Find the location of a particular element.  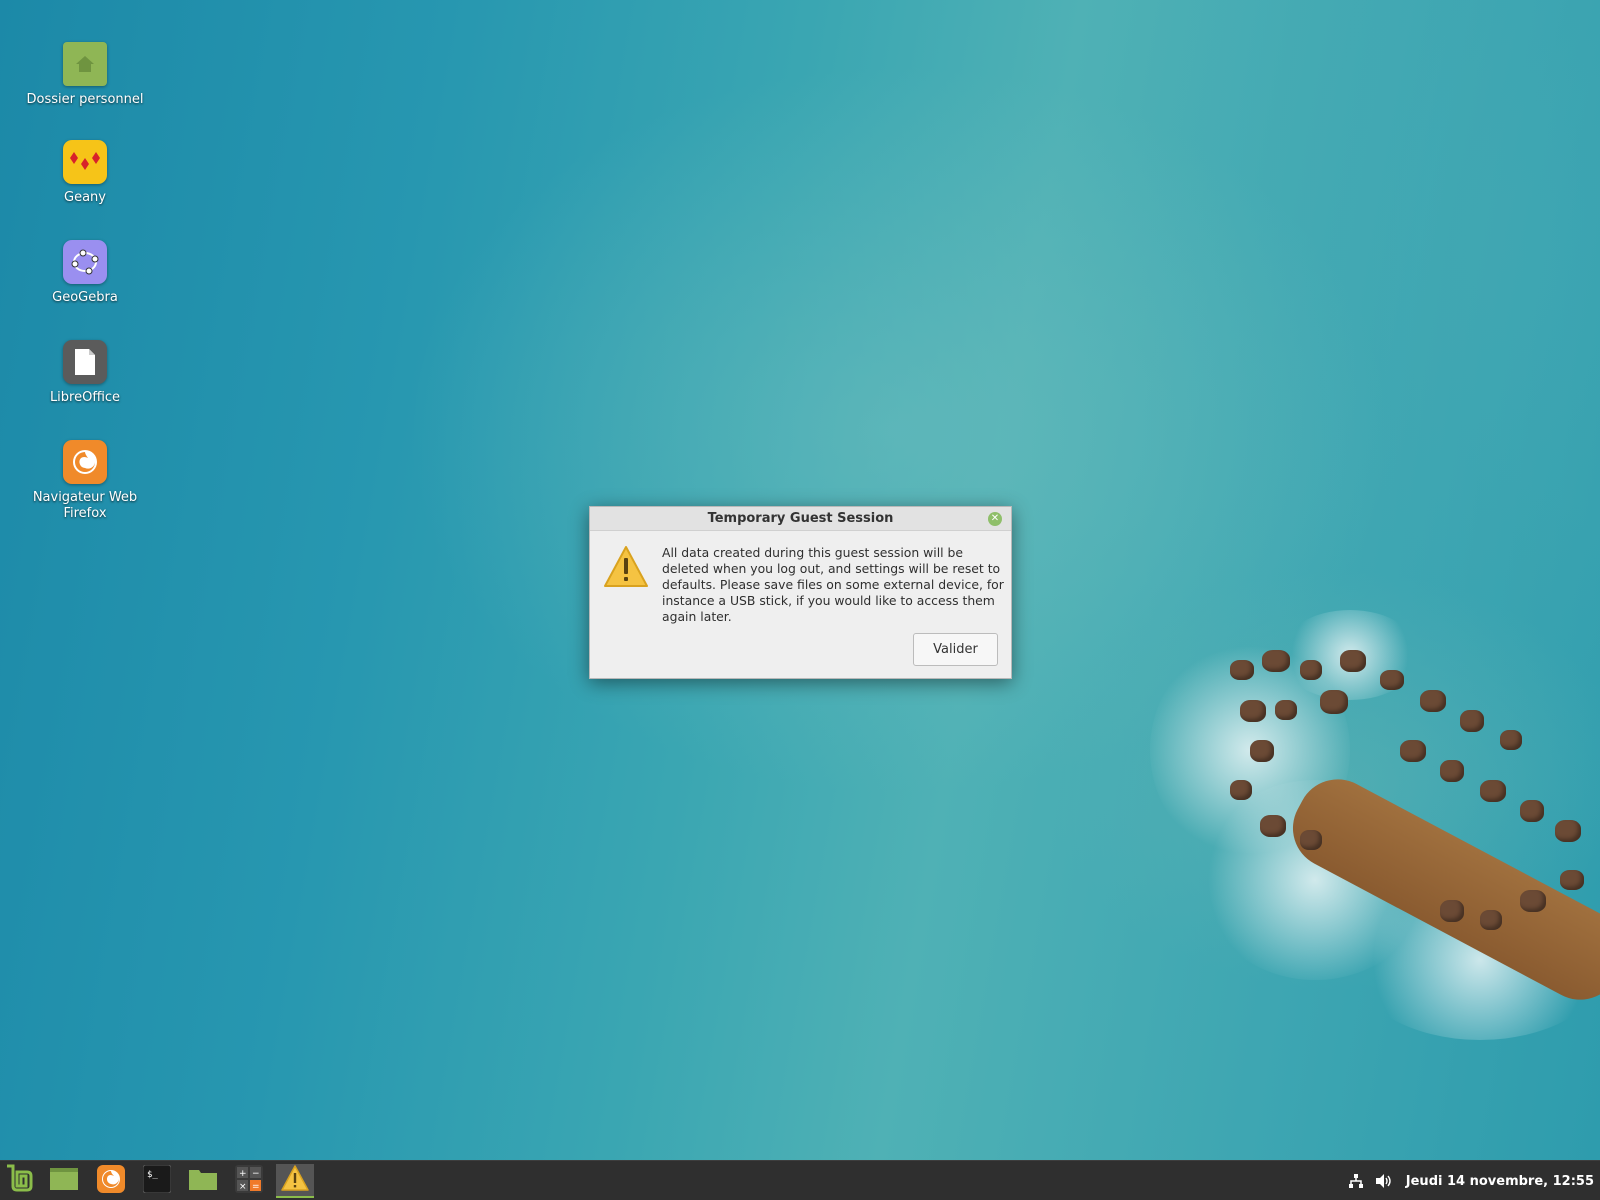

dialog-titlebar: Temporary Guest Session ✕ is located at coordinates (800, 519).